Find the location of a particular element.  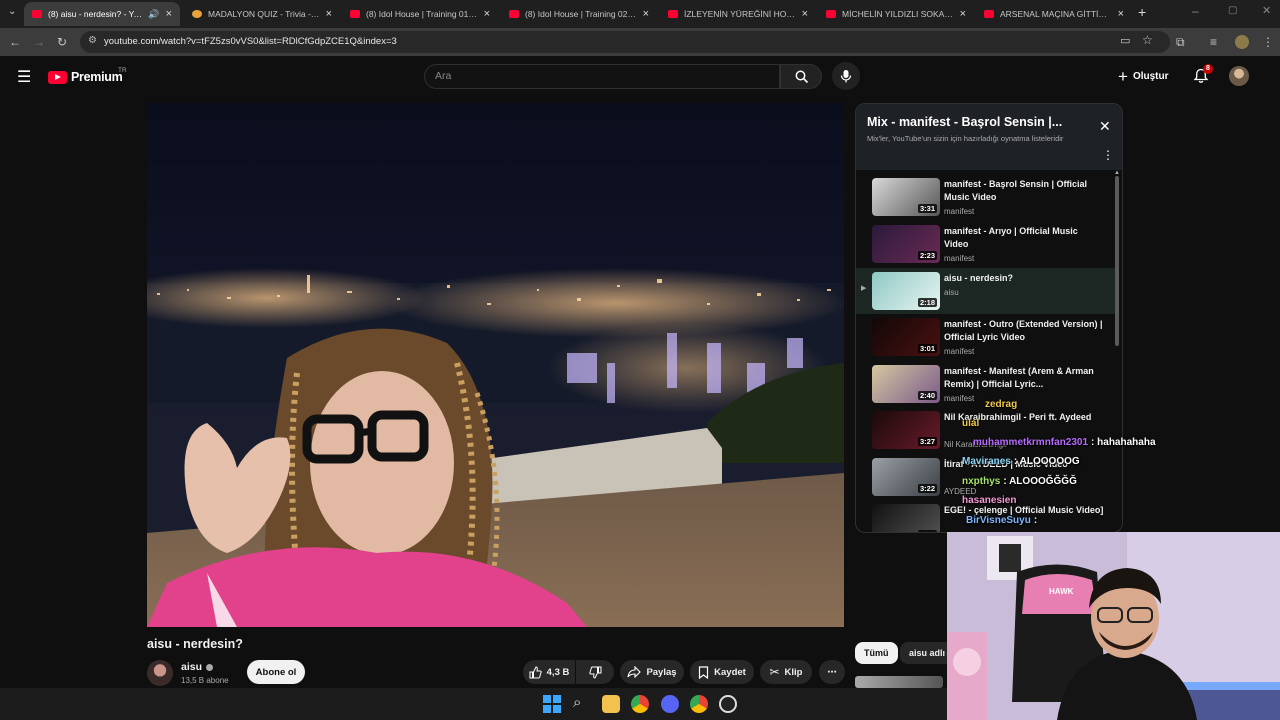

windows-start-icon is located at coordinates (552, 704).